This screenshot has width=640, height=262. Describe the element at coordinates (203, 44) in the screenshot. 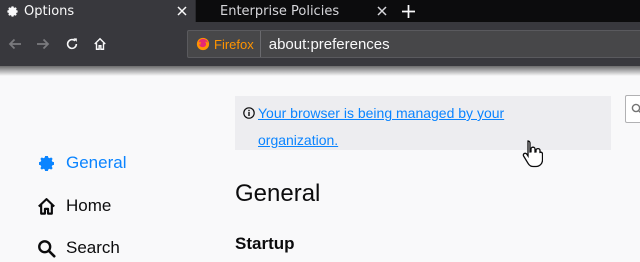

I see `firefox-logo-icon` at that location.